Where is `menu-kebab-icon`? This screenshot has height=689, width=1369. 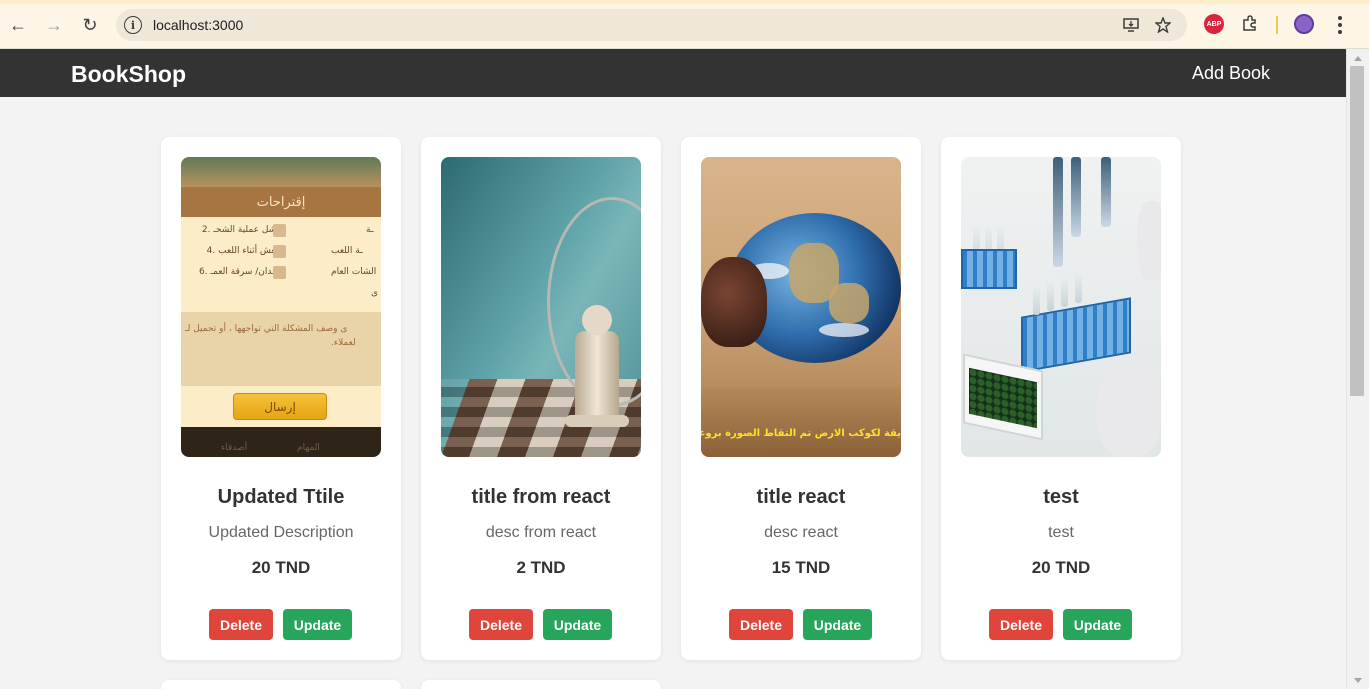 menu-kebab-icon is located at coordinates (1340, 25).